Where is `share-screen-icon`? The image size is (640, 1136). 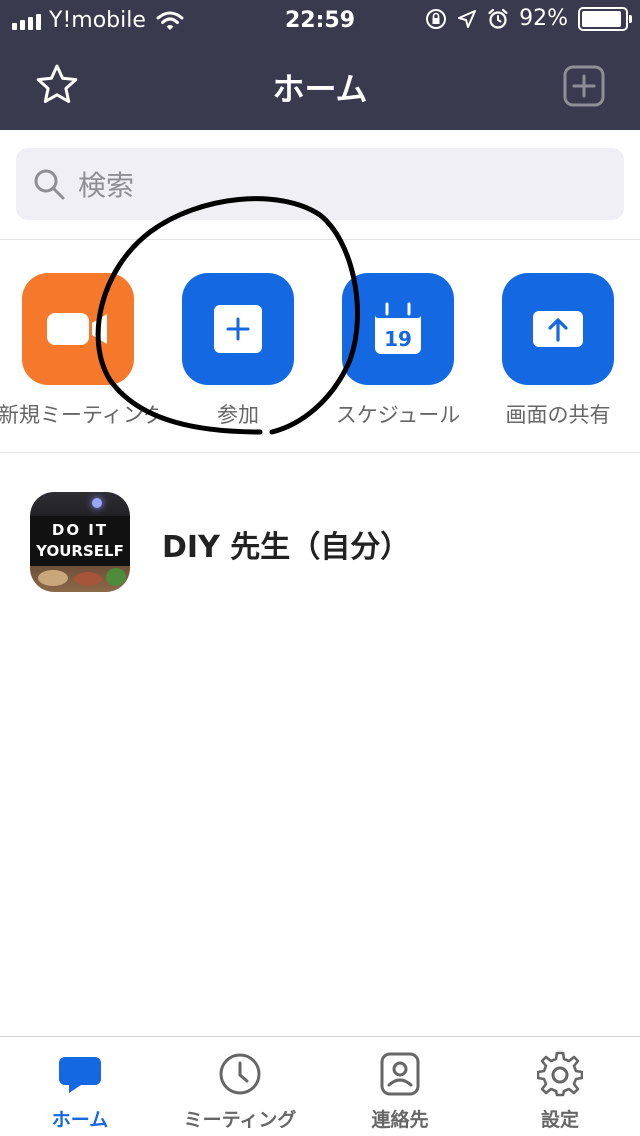 share-screen-icon is located at coordinates (558, 329).